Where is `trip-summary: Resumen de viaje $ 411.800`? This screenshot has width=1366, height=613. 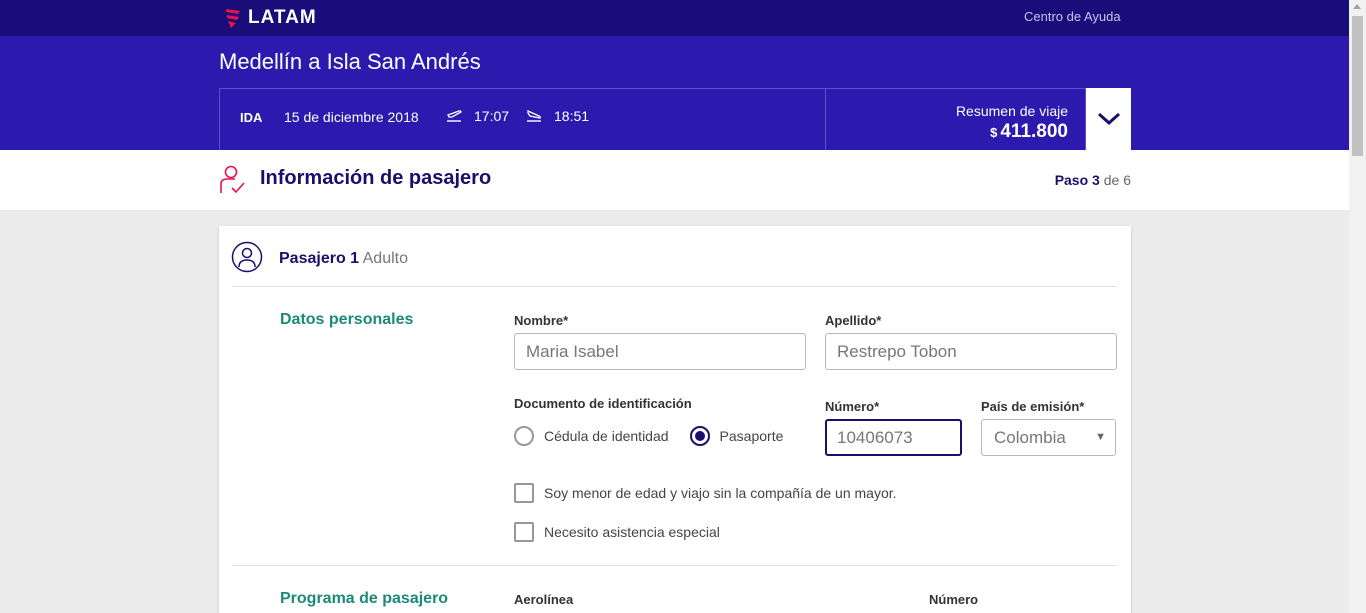
trip-summary: Resumen de viaje $ 411.800 is located at coordinates (955, 119).